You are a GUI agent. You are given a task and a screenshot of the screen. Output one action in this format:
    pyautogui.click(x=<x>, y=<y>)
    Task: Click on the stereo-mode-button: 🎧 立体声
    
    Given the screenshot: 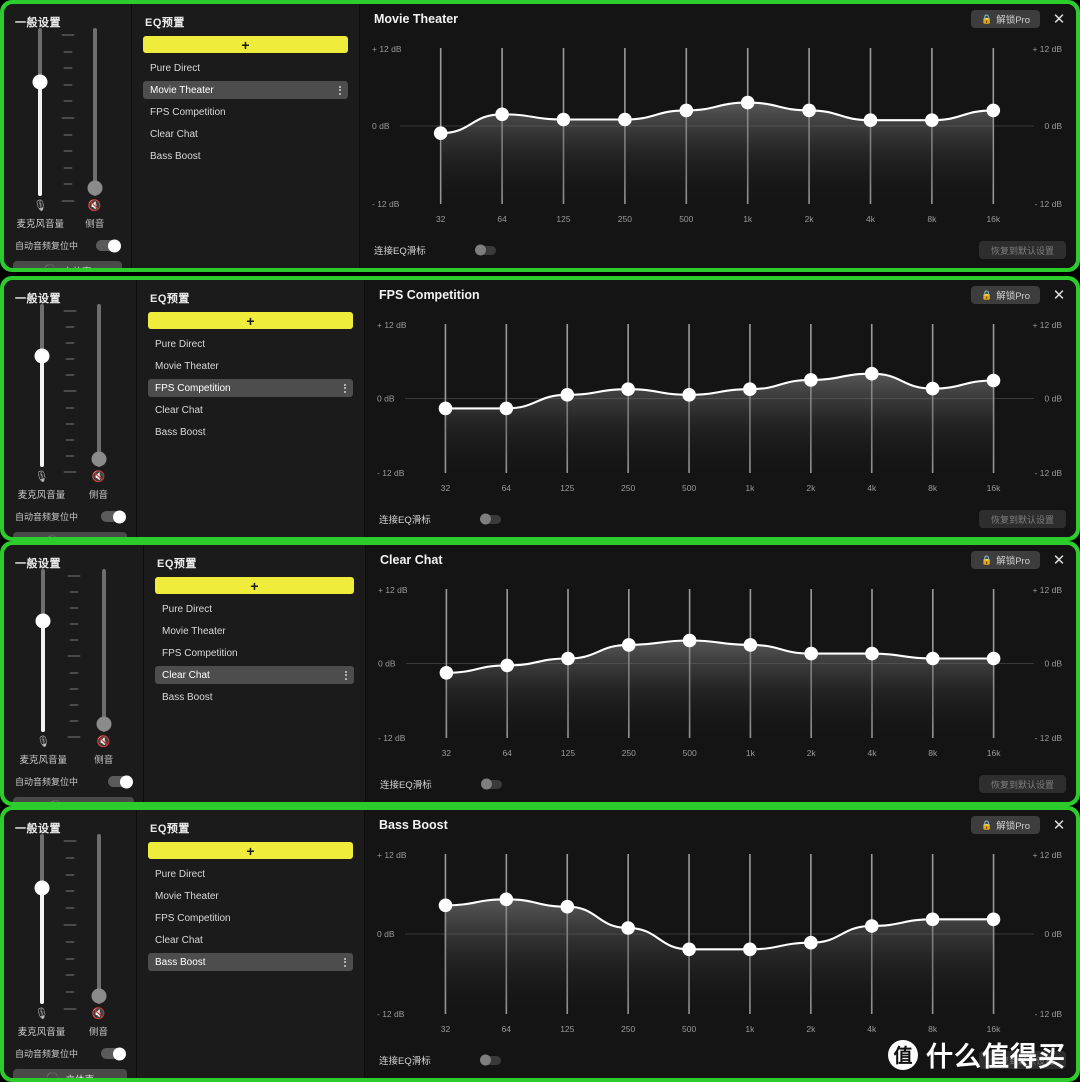 What is the action you would take?
    pyautogui.click(x=70, y=1073)
    